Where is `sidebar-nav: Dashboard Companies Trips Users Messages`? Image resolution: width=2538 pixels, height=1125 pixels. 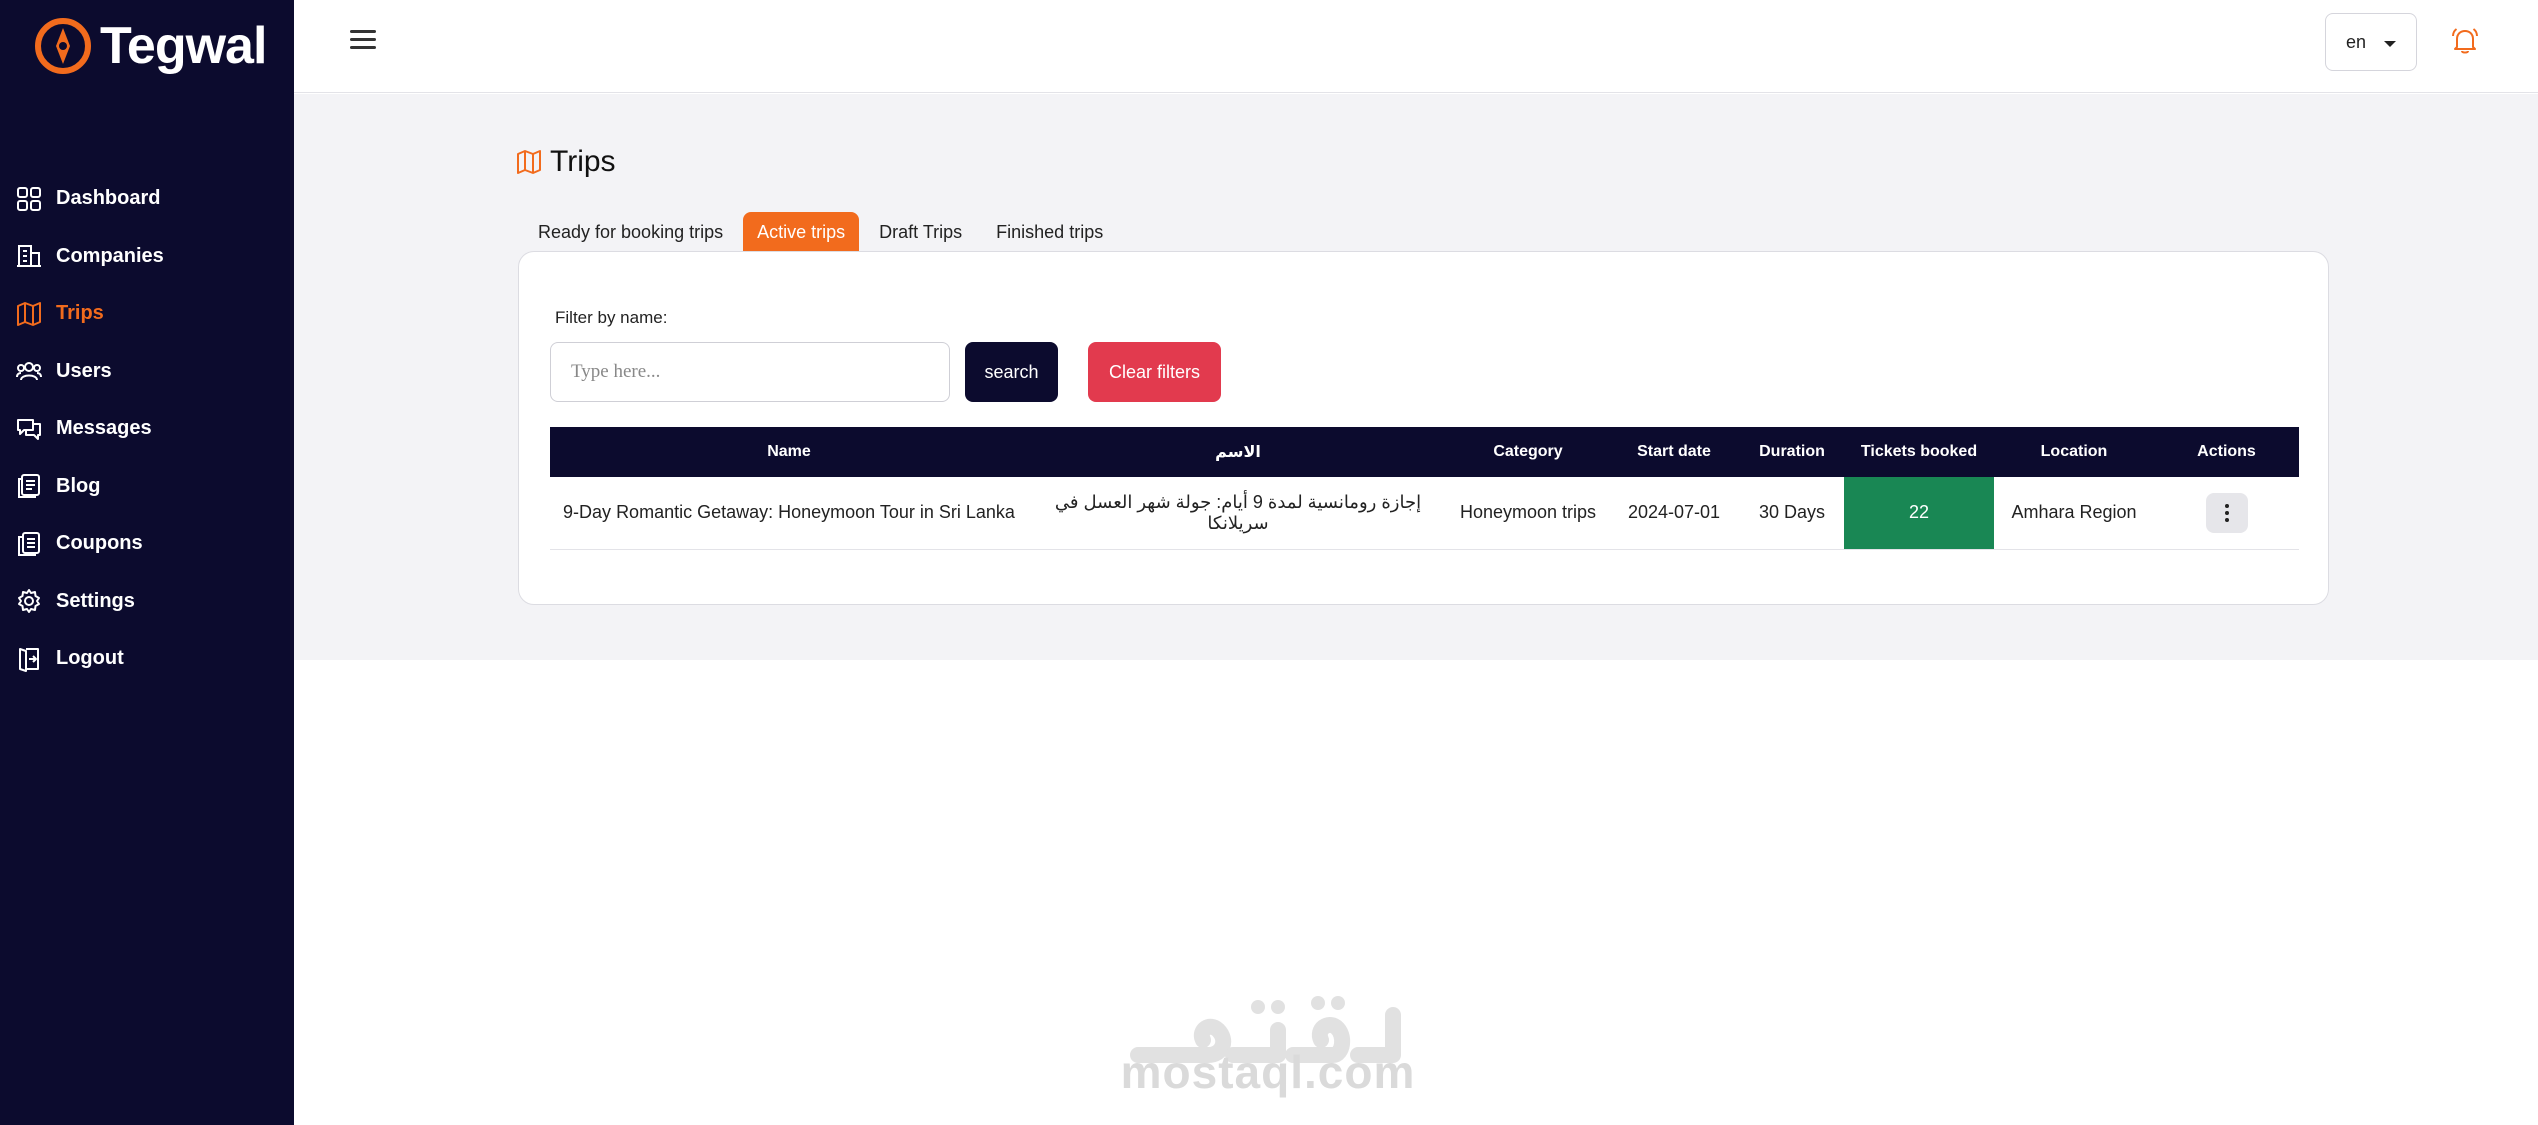
sidebar-nav: Dashboard Companies Trips Users Messages is located at coordinates (147, 429).